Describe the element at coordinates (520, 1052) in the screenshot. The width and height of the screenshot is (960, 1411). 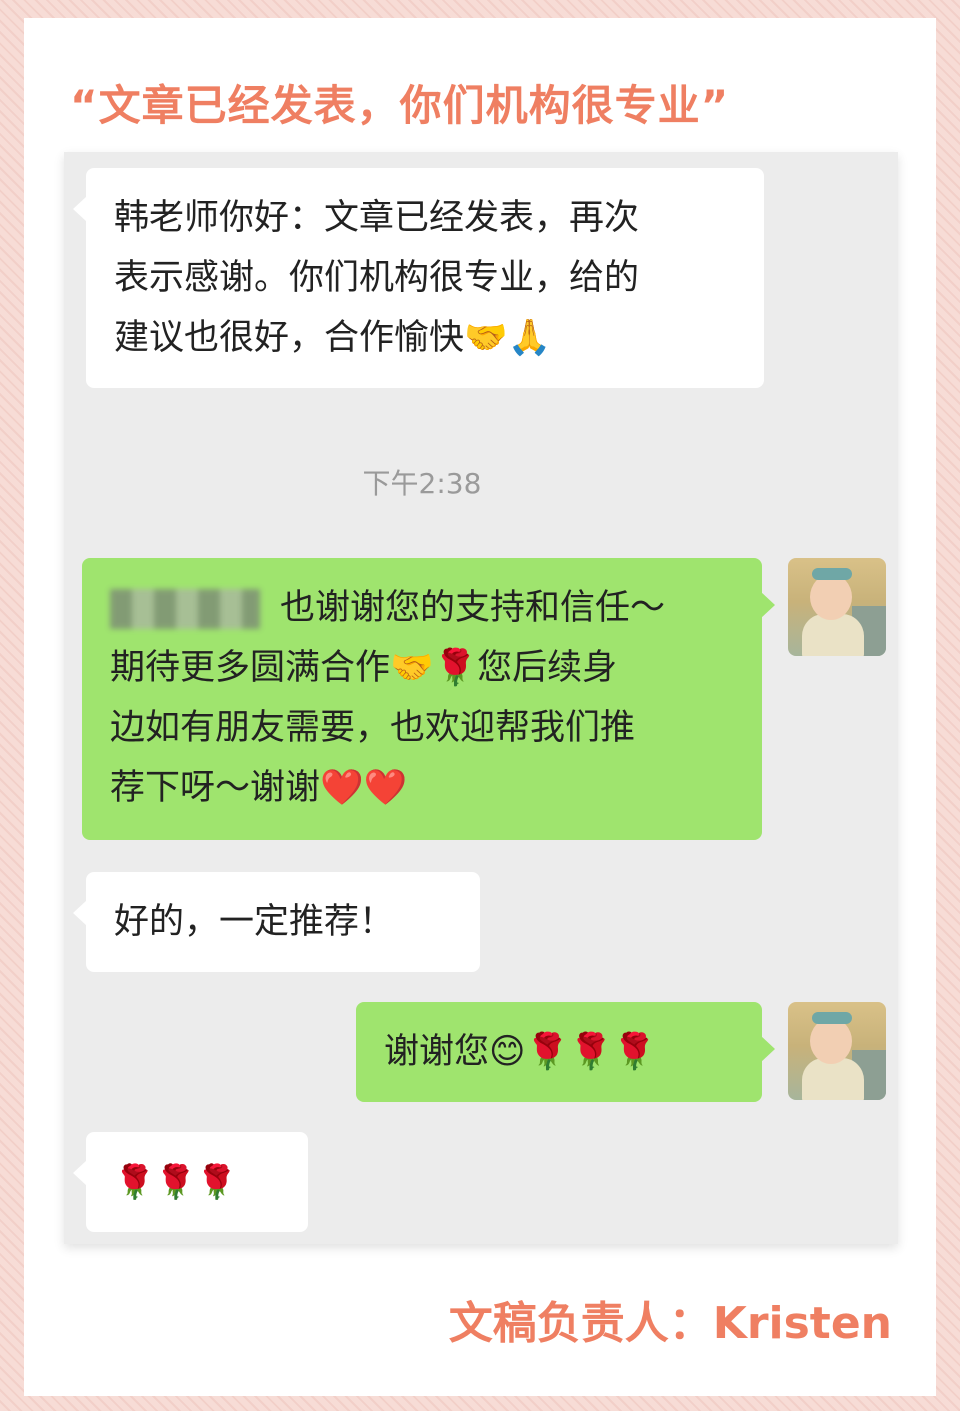
I see `message-line: 谢谢您😊🌹🌹🌹` at that location.